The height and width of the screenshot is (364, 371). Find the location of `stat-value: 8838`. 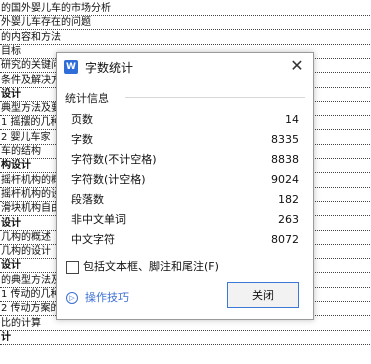

stat-value: 8838 is located at coordinates (285, 159).